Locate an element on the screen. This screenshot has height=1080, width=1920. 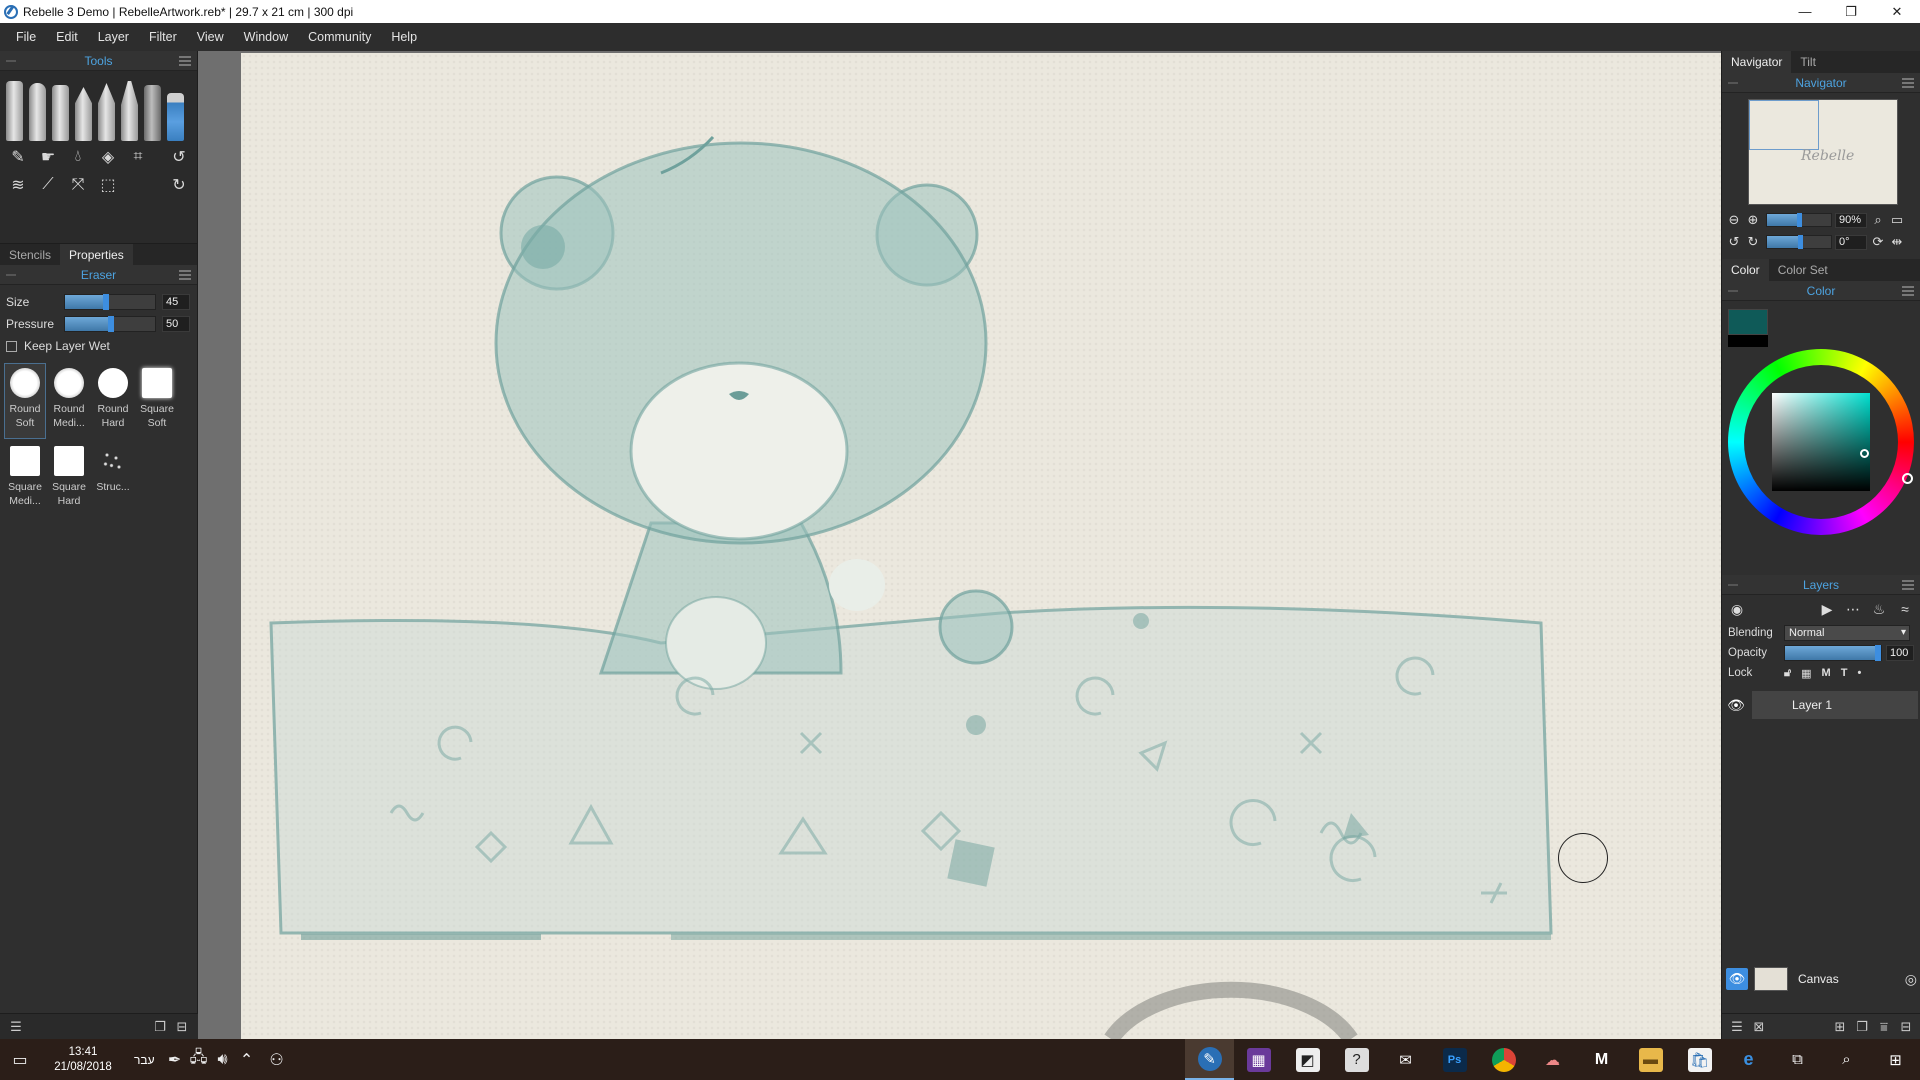
opacity-value: 100 is located at coordinates (1900, 653).